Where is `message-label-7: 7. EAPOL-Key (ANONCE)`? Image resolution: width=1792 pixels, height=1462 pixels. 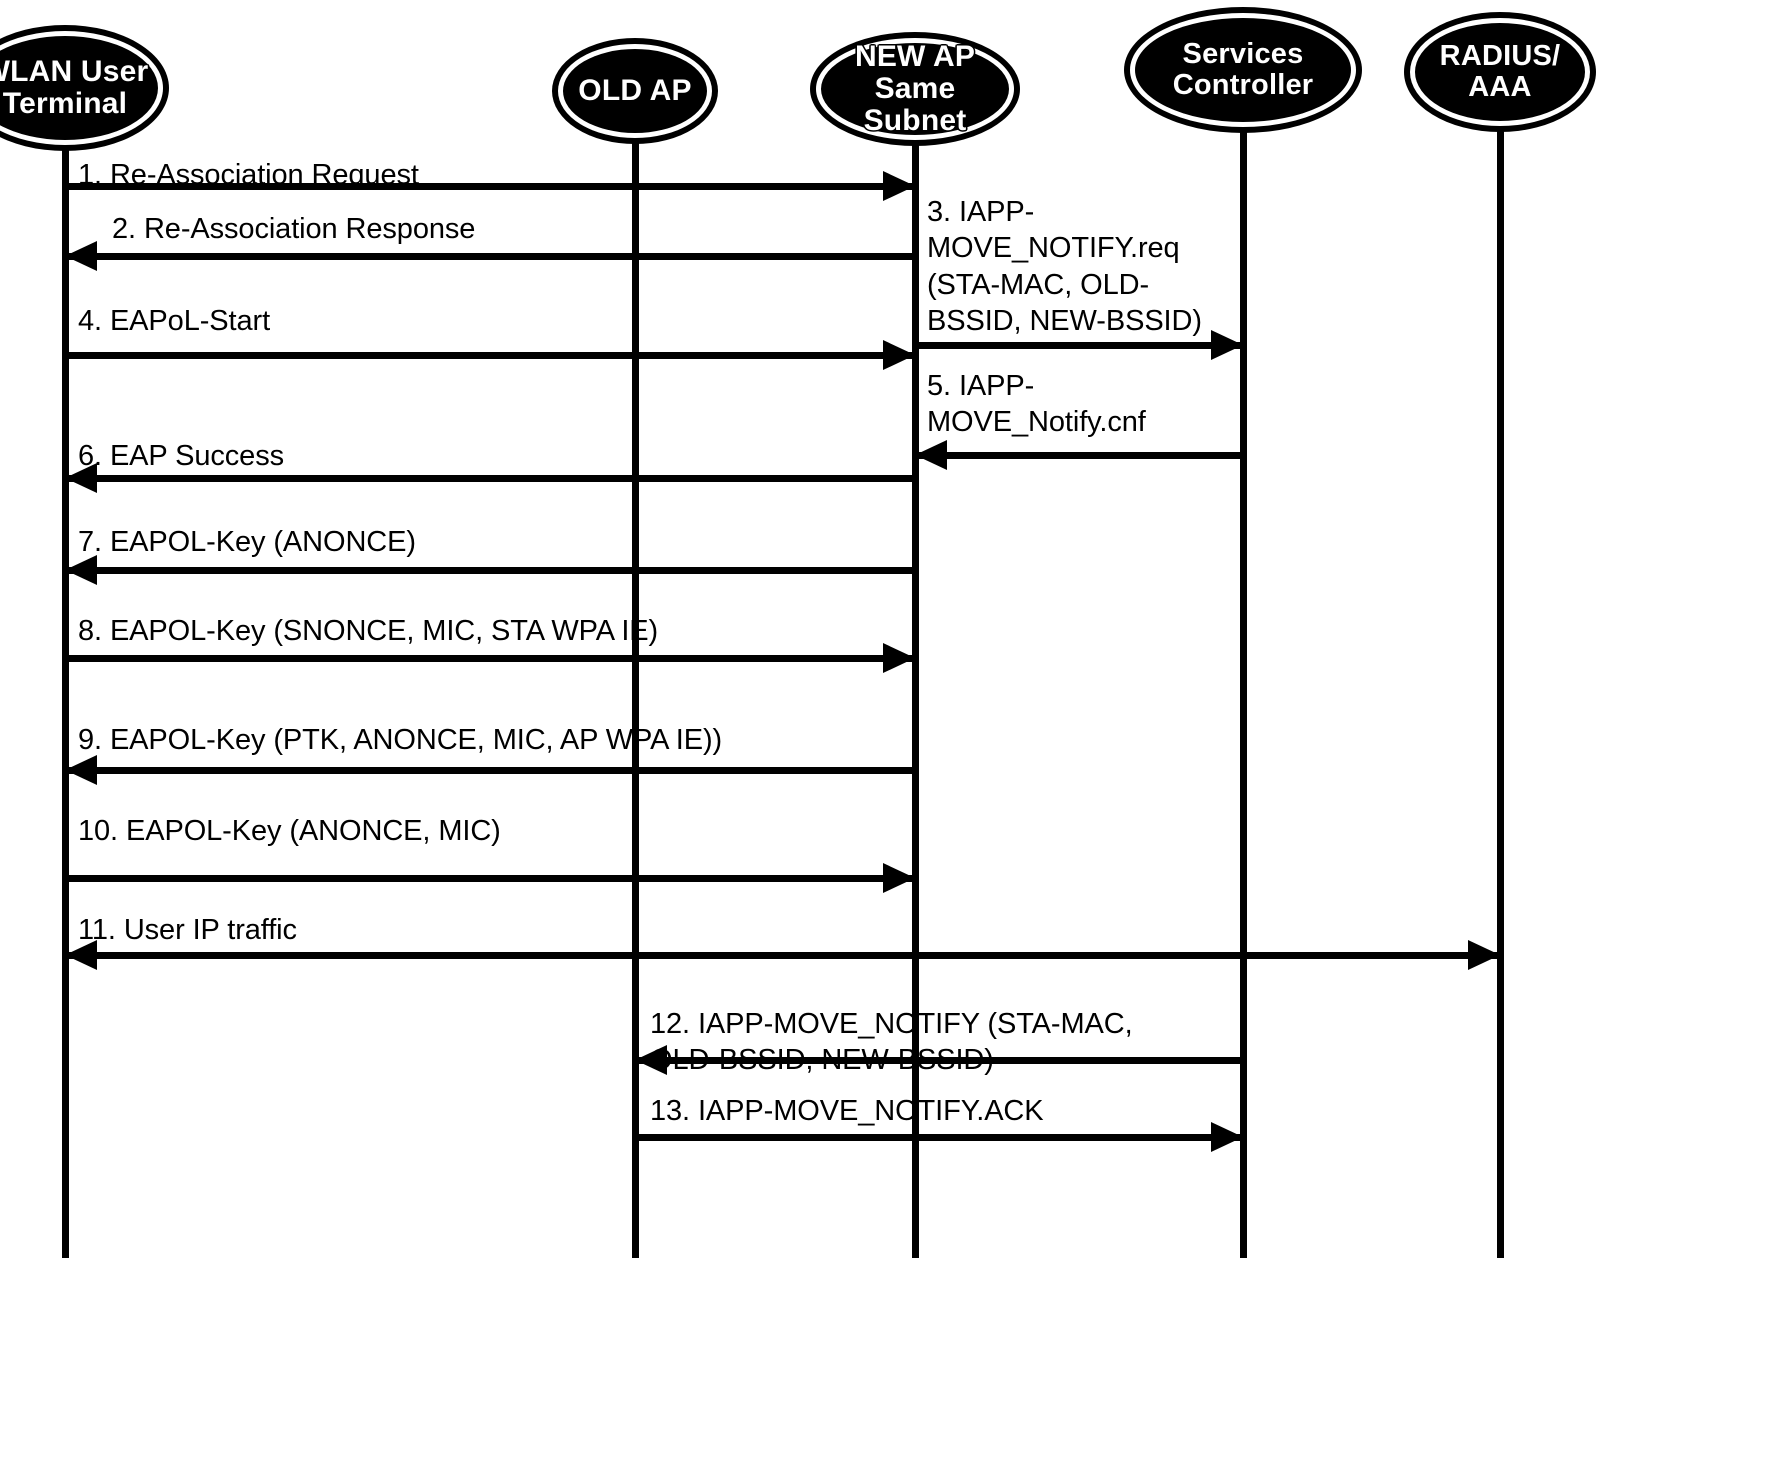
message-label-7: 7. EAPOL-Key (ANONCE) is located at coordinates (247, 542).